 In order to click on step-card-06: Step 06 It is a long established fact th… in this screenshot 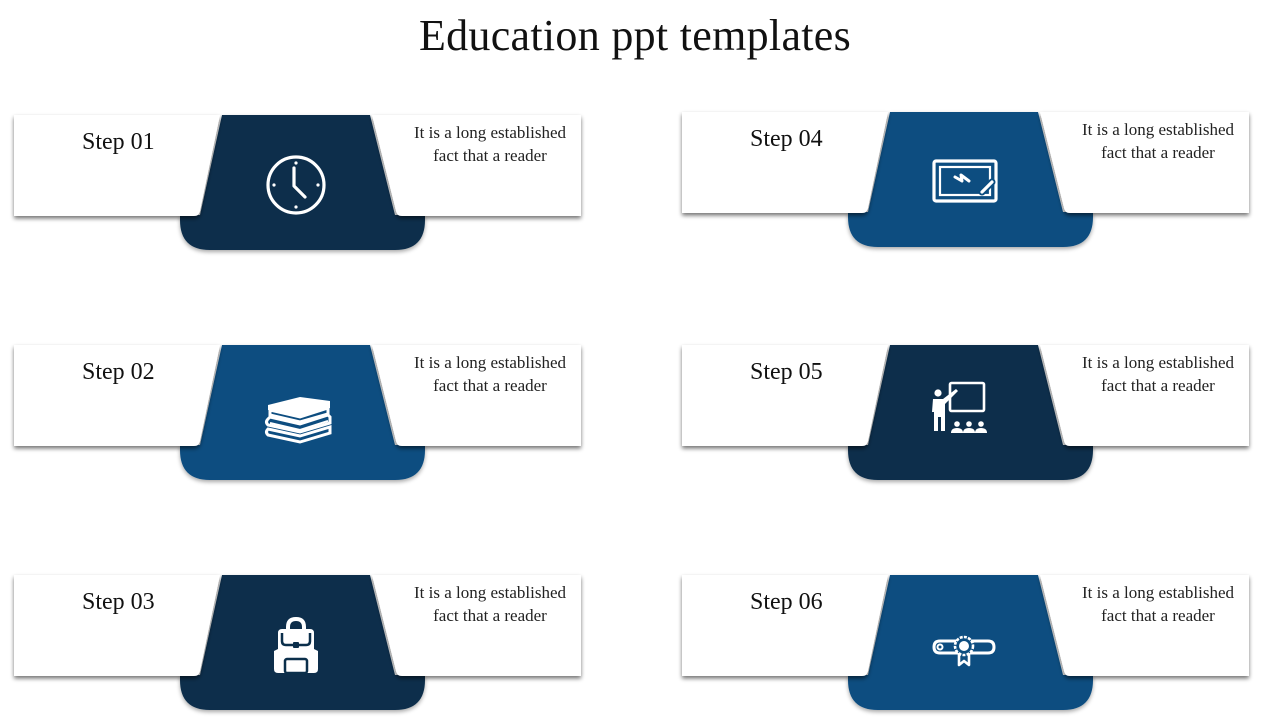, I will do `click(967, 645)`.